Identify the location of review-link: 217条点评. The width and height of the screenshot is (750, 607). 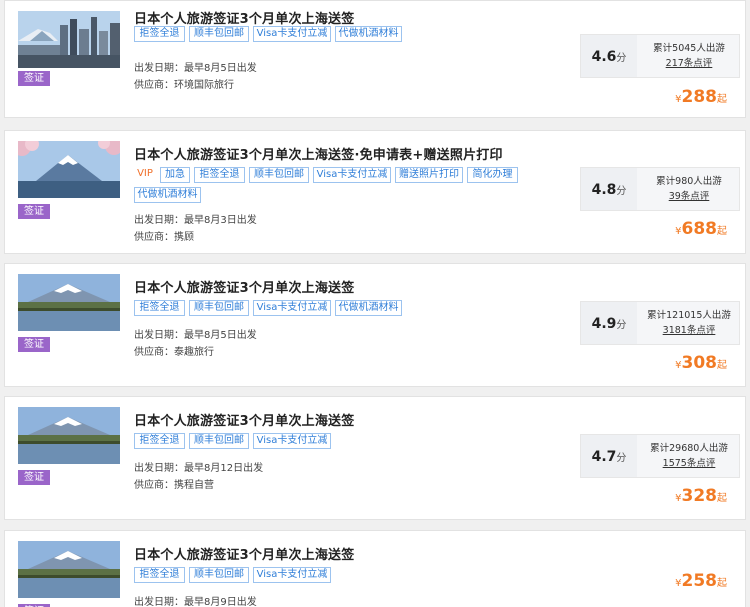
(689, 63).